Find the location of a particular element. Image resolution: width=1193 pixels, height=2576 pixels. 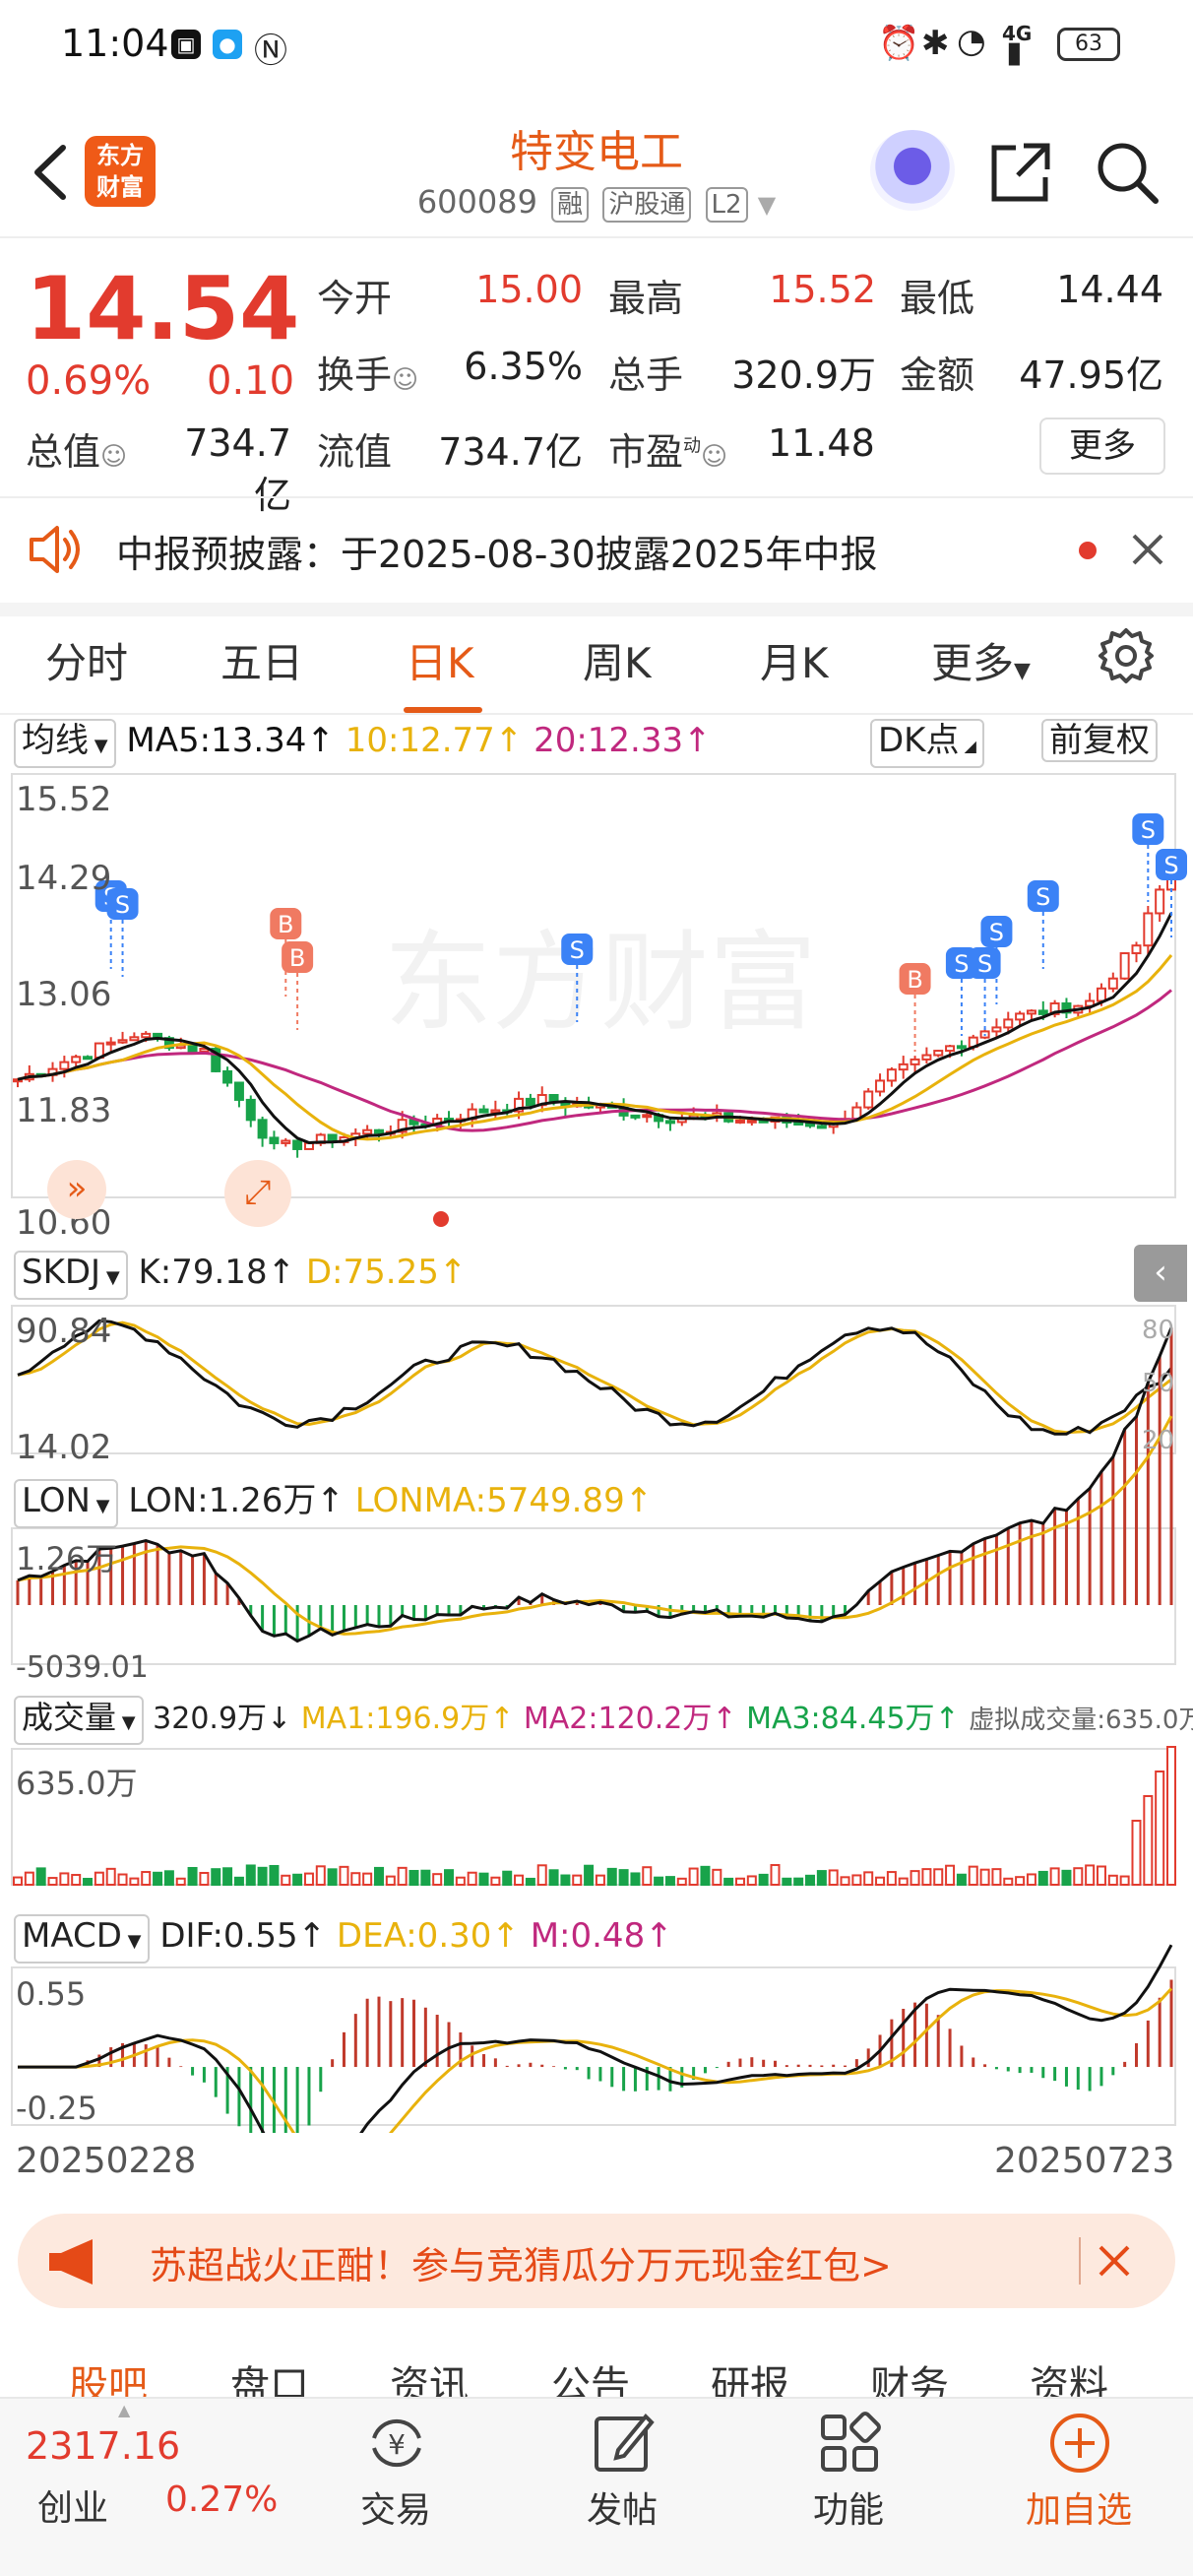

app-notification-icon: ▣ is located at coordinates (186, 44).